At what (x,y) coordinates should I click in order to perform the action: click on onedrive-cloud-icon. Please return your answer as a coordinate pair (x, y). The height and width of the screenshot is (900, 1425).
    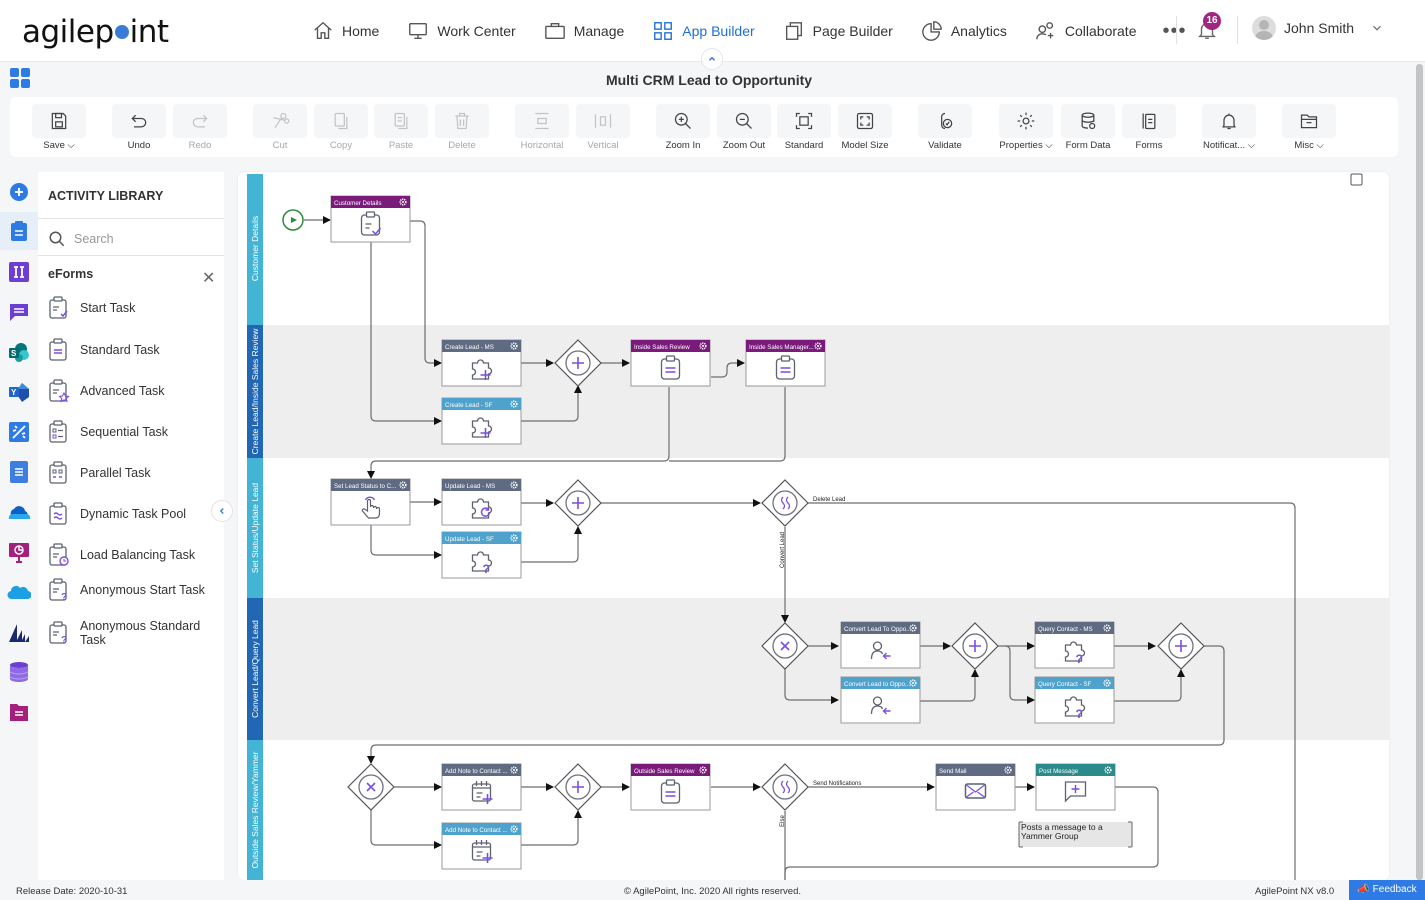
    Looking at the image, I should click on (19, 512).